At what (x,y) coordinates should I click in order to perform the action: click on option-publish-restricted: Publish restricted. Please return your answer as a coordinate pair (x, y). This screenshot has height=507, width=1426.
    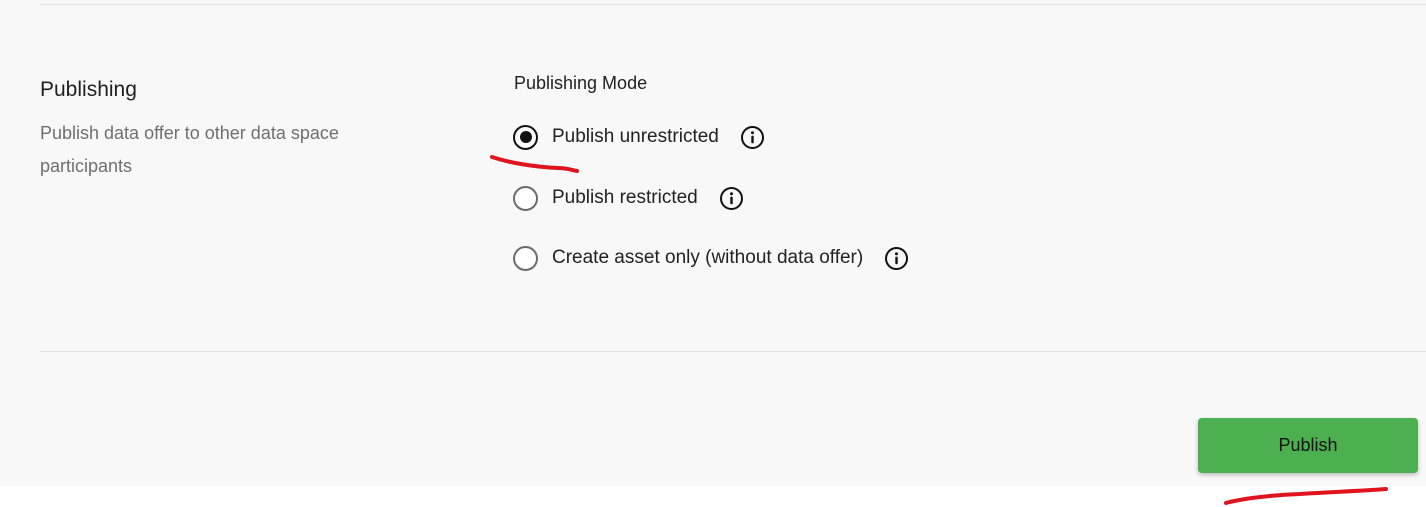
    Looking at the image, I should click on (628, 198).